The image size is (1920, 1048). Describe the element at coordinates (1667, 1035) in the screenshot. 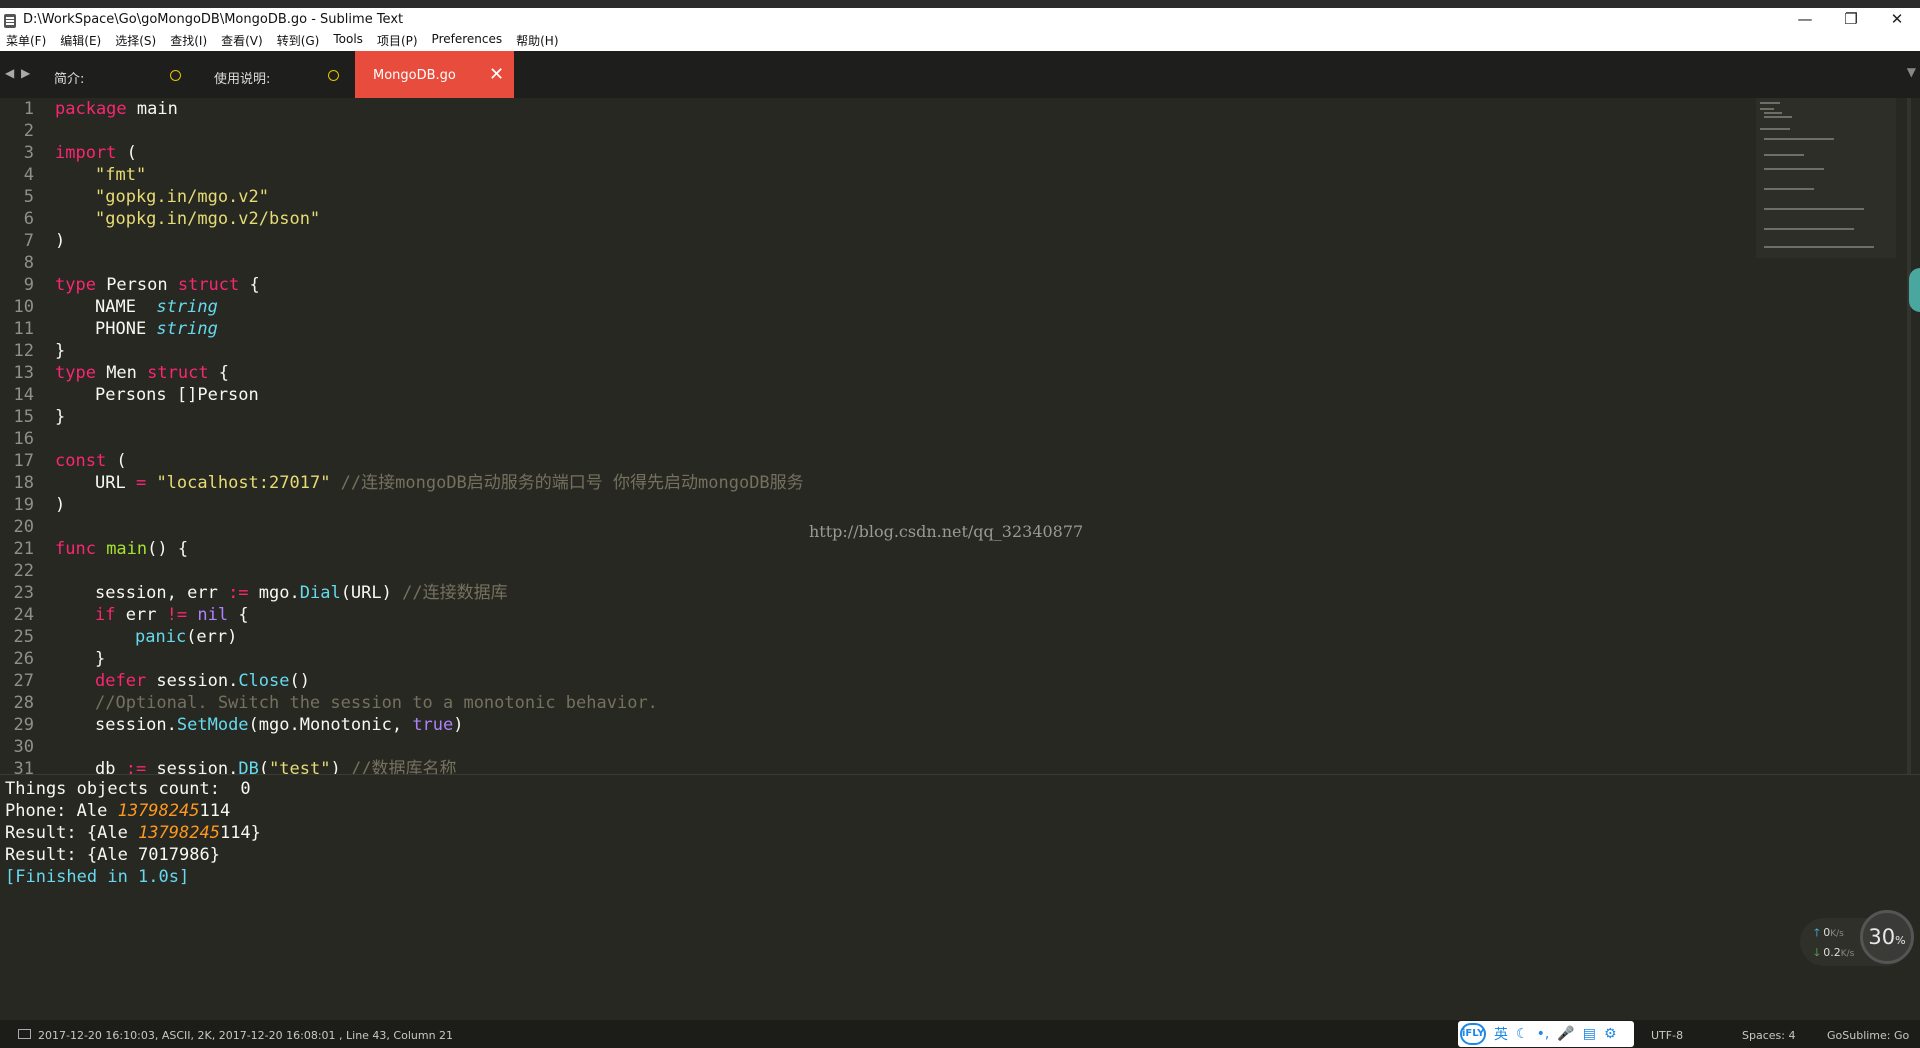

I see `encoding-status: UTF-8` at that location.